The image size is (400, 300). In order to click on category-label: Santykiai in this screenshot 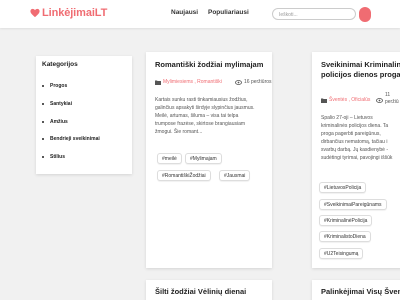, I will do `click(61, 104)`.